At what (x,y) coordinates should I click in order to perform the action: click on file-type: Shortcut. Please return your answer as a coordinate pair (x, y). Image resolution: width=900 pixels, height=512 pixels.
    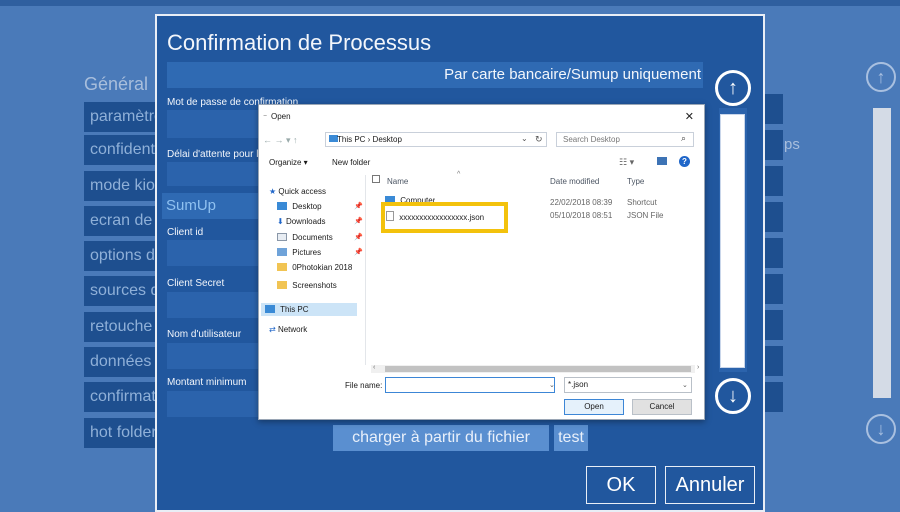
    Looking at the image, I should click on (642, 202).